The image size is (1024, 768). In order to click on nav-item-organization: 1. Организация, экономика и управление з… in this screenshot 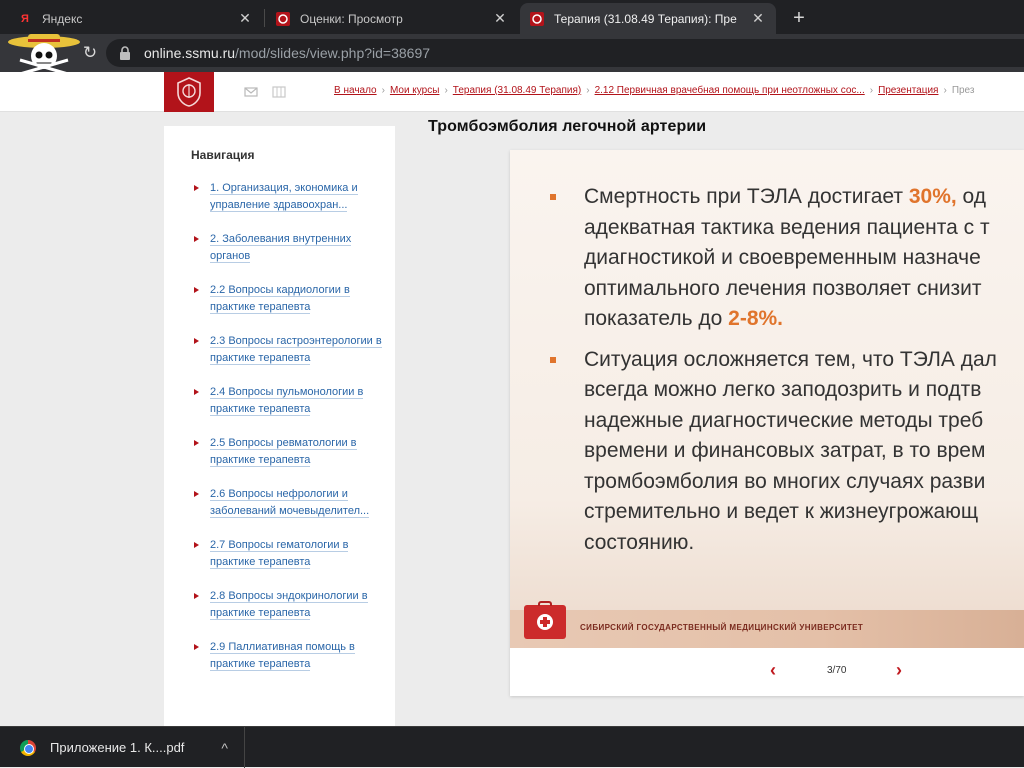, I will do `click(287, 197)`.